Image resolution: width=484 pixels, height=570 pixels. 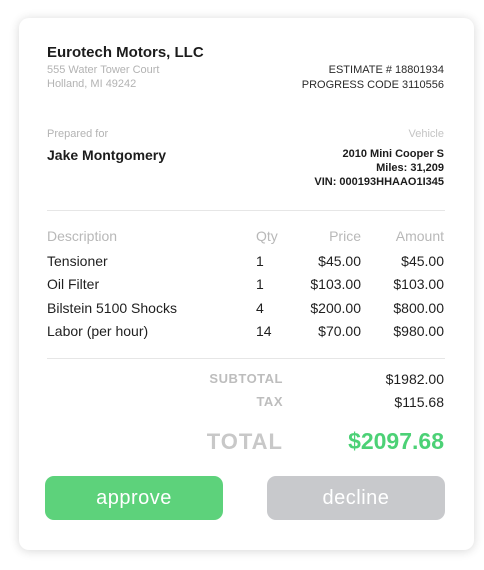 I want to click on total-value: $2097.68, so click(x=396, y=441).